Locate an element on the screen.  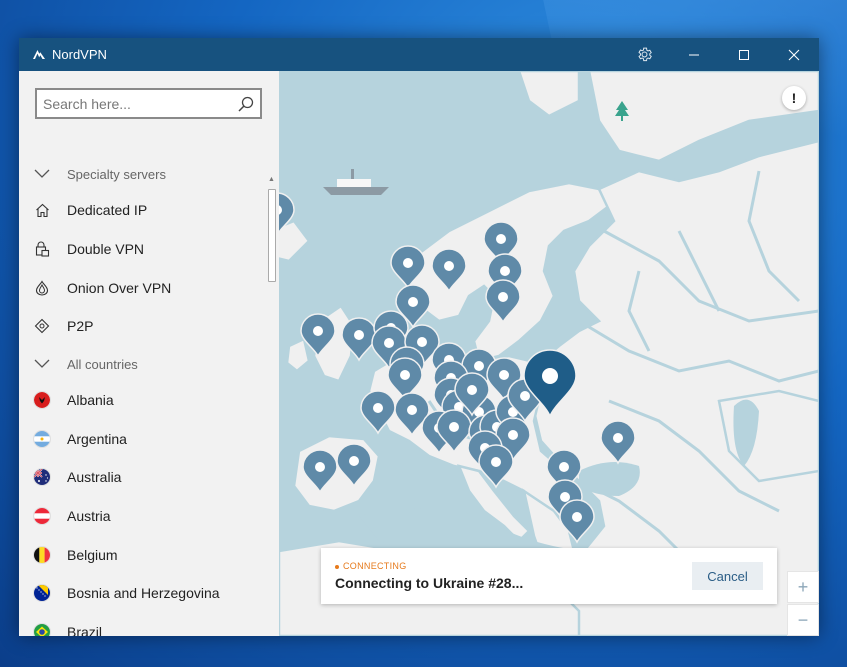
scroll-up-icon: ▲ is located at coordinates (271, 179).